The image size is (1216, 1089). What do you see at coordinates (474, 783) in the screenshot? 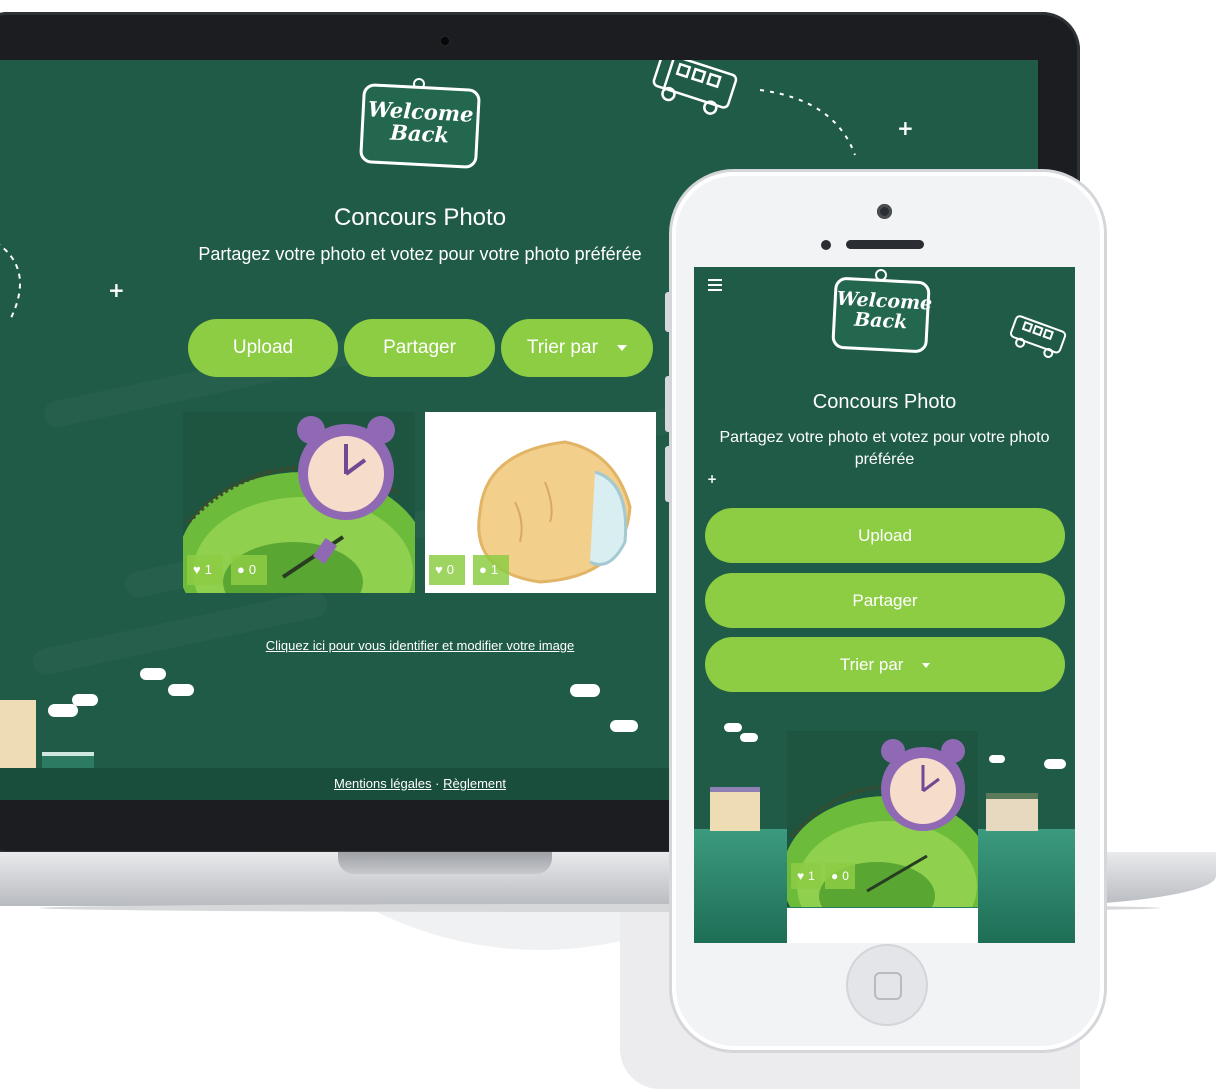
I see `rules-link: Règlement` at bounding box center [474, 783].